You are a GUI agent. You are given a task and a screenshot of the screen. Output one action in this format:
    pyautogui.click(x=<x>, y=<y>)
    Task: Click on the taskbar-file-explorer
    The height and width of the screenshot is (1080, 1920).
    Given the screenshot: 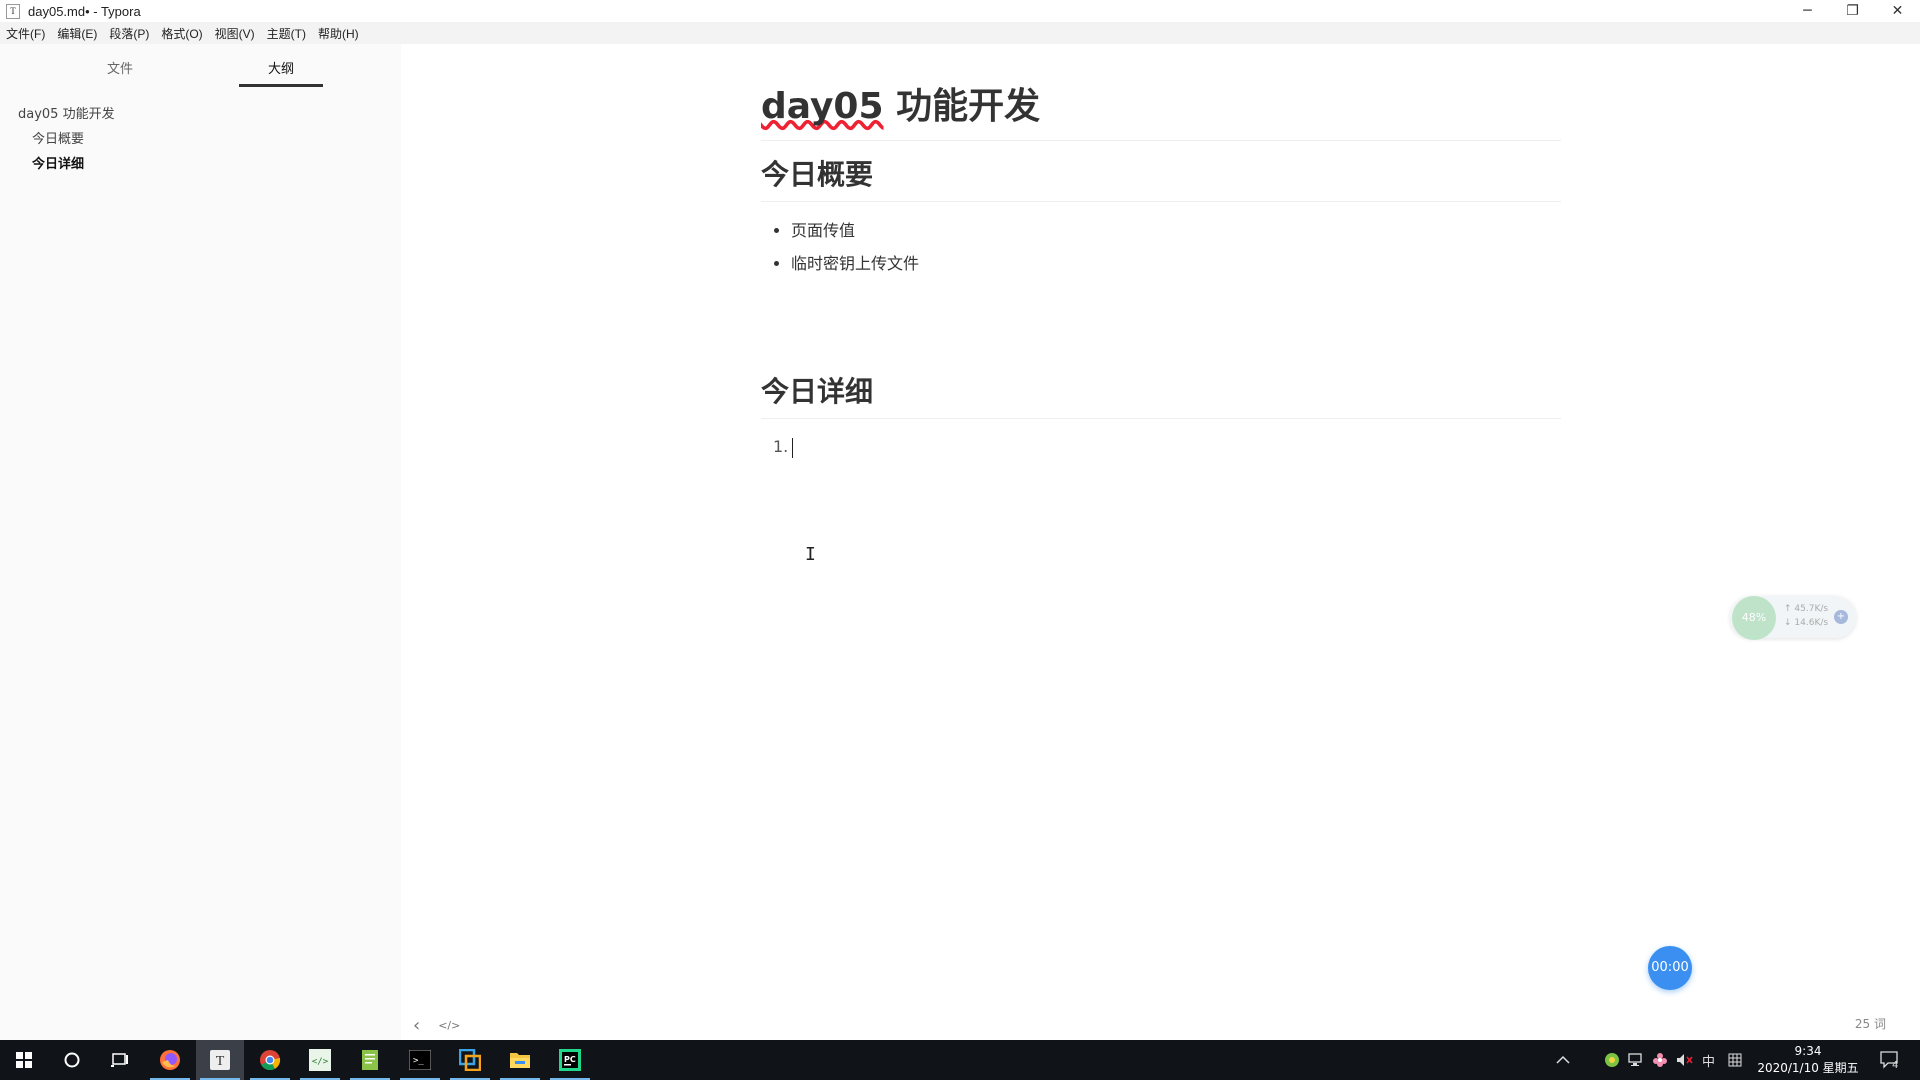 What is the action you would take?
    pyautogui.click(x=520, y=1060)
    